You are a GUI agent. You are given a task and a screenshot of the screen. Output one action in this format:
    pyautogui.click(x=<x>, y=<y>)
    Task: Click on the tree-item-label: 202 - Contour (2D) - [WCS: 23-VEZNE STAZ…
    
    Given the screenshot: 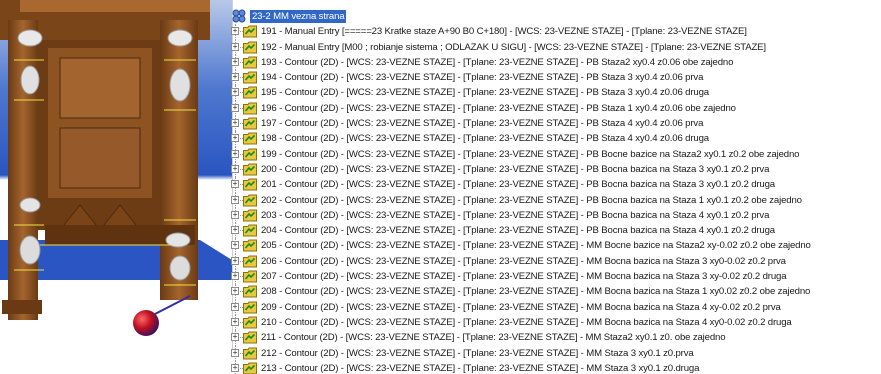 What is the action you would take?
    pyautogui.click(x=531, y=200)
    